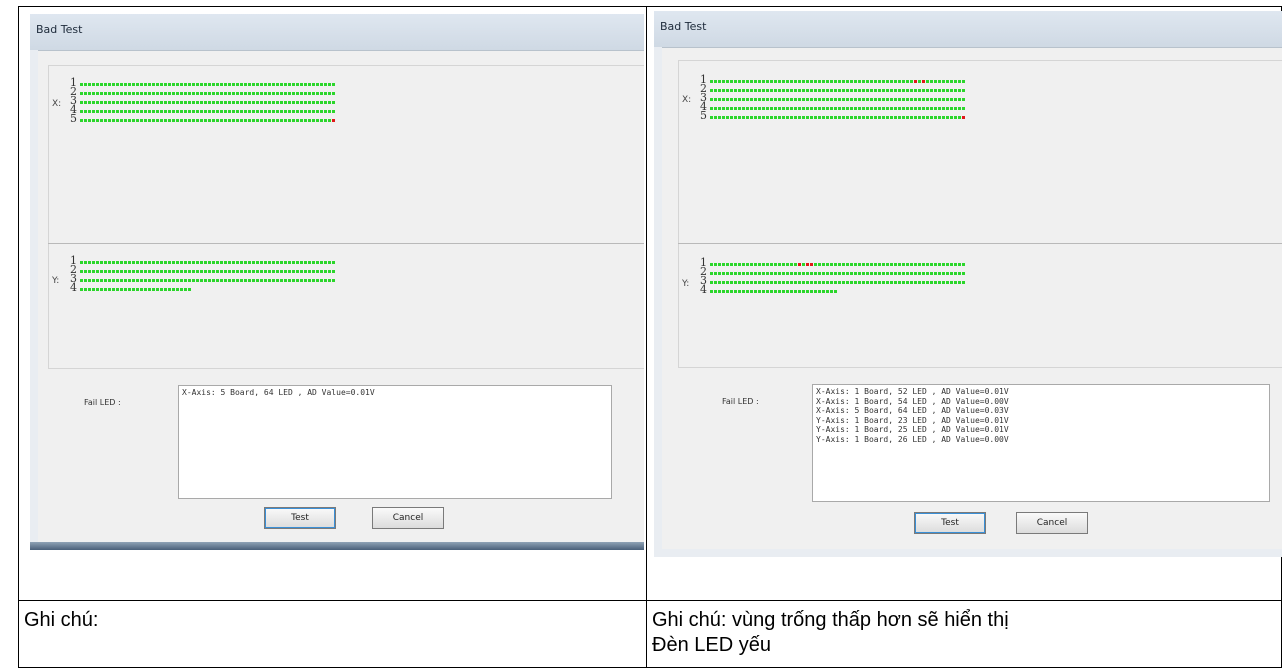 The height and width of the screenshot is (669, 1283). Describe the element at coordinates (56, 281) in the screenshot. I see `y-axis-label: Y:` at that location.